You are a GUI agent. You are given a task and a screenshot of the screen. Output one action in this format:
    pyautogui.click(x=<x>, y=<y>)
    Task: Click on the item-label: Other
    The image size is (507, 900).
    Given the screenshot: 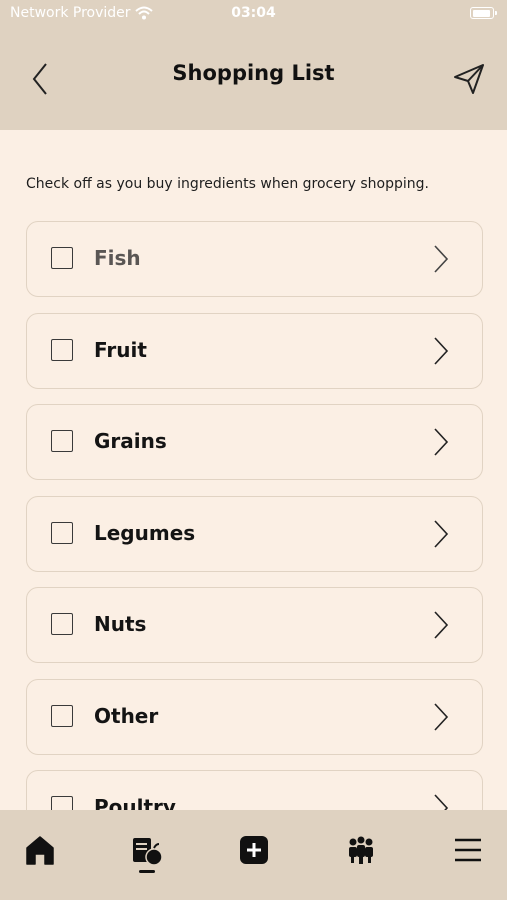 What is the action you would take?
    pyautogui.click(x=126, y=715)
    